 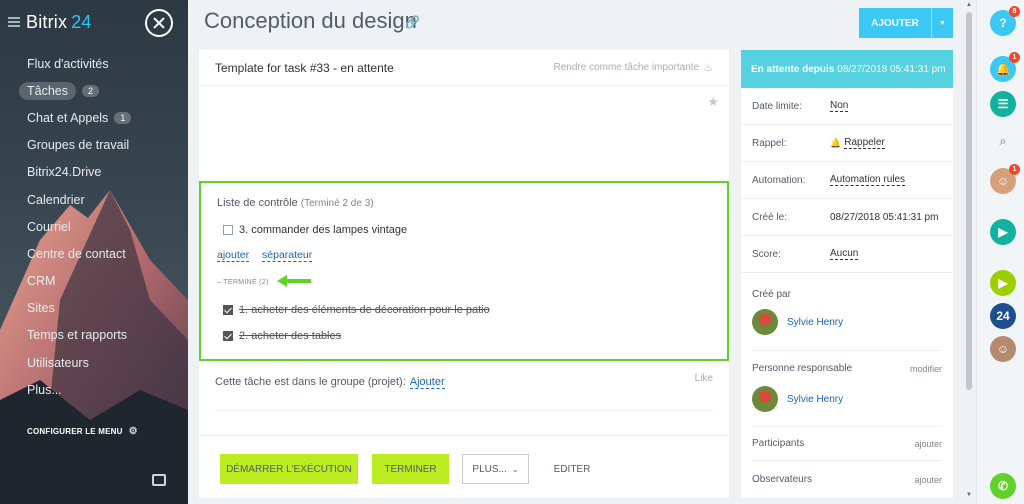 What do you see at coordinates (1003, 349) in the screenshot?
I see `avatar: ☺` at bounding box center [1003, 349].